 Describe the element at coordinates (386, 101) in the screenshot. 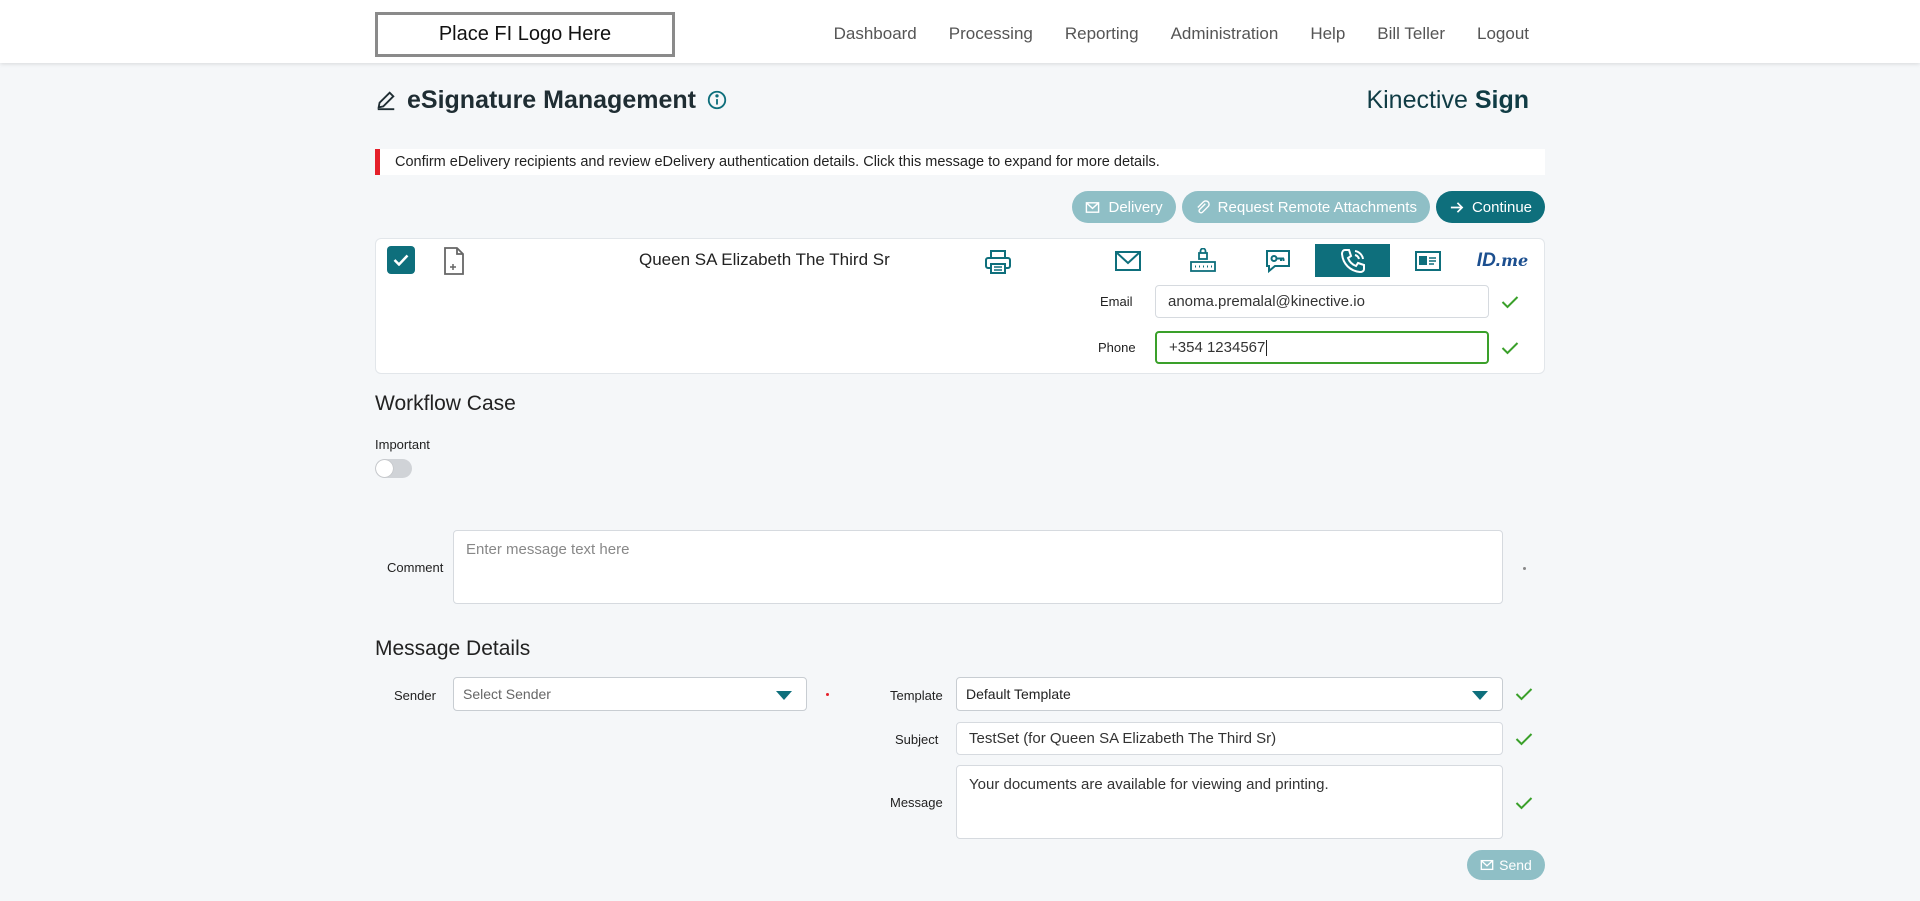

I see `pen-icon` at that location.